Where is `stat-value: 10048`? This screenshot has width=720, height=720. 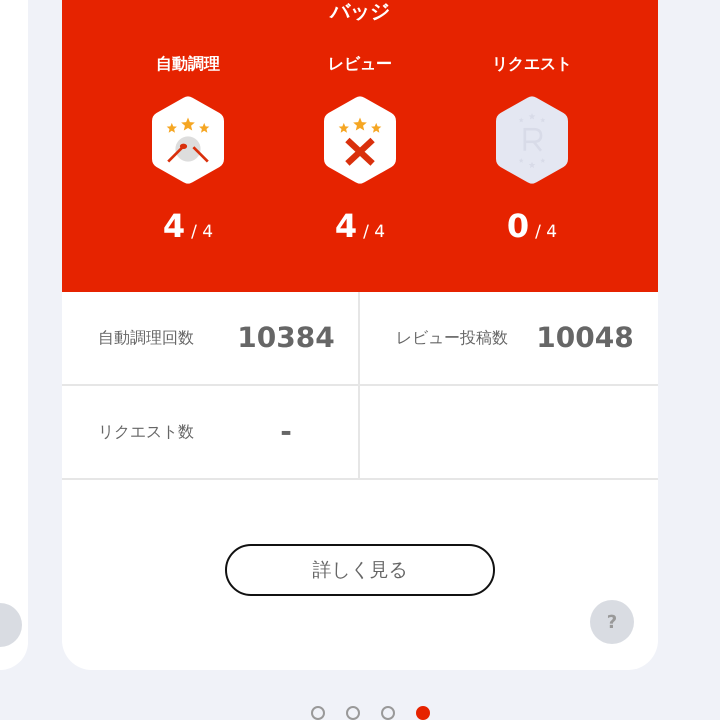
stat-value: 10048 is located at coordinates (585, 338).